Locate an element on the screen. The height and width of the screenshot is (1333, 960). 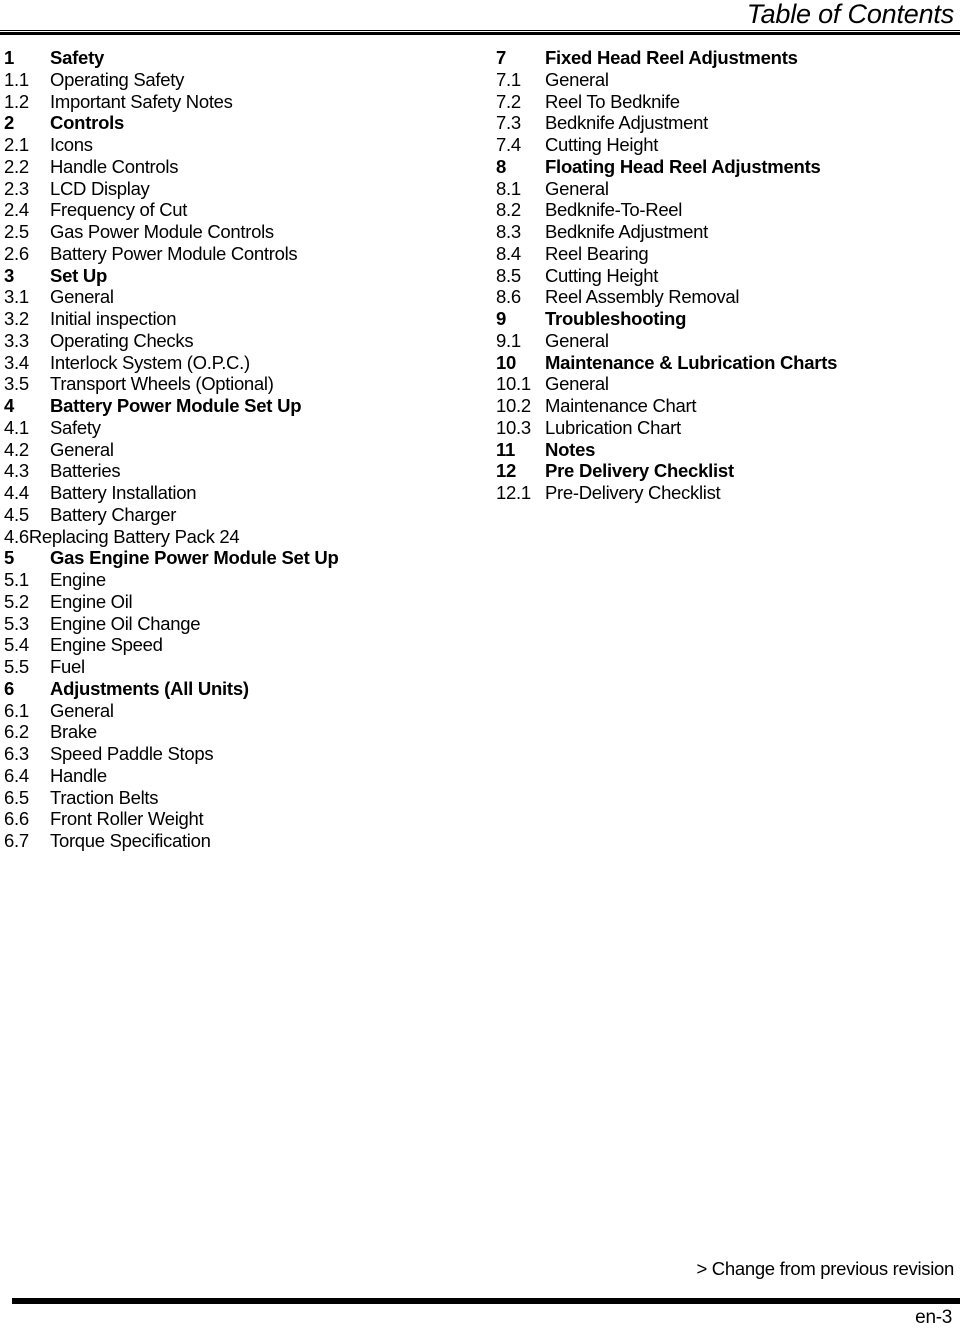
toc-entry-title: Battery Power Module Controls is located at coordinates (174, 253).